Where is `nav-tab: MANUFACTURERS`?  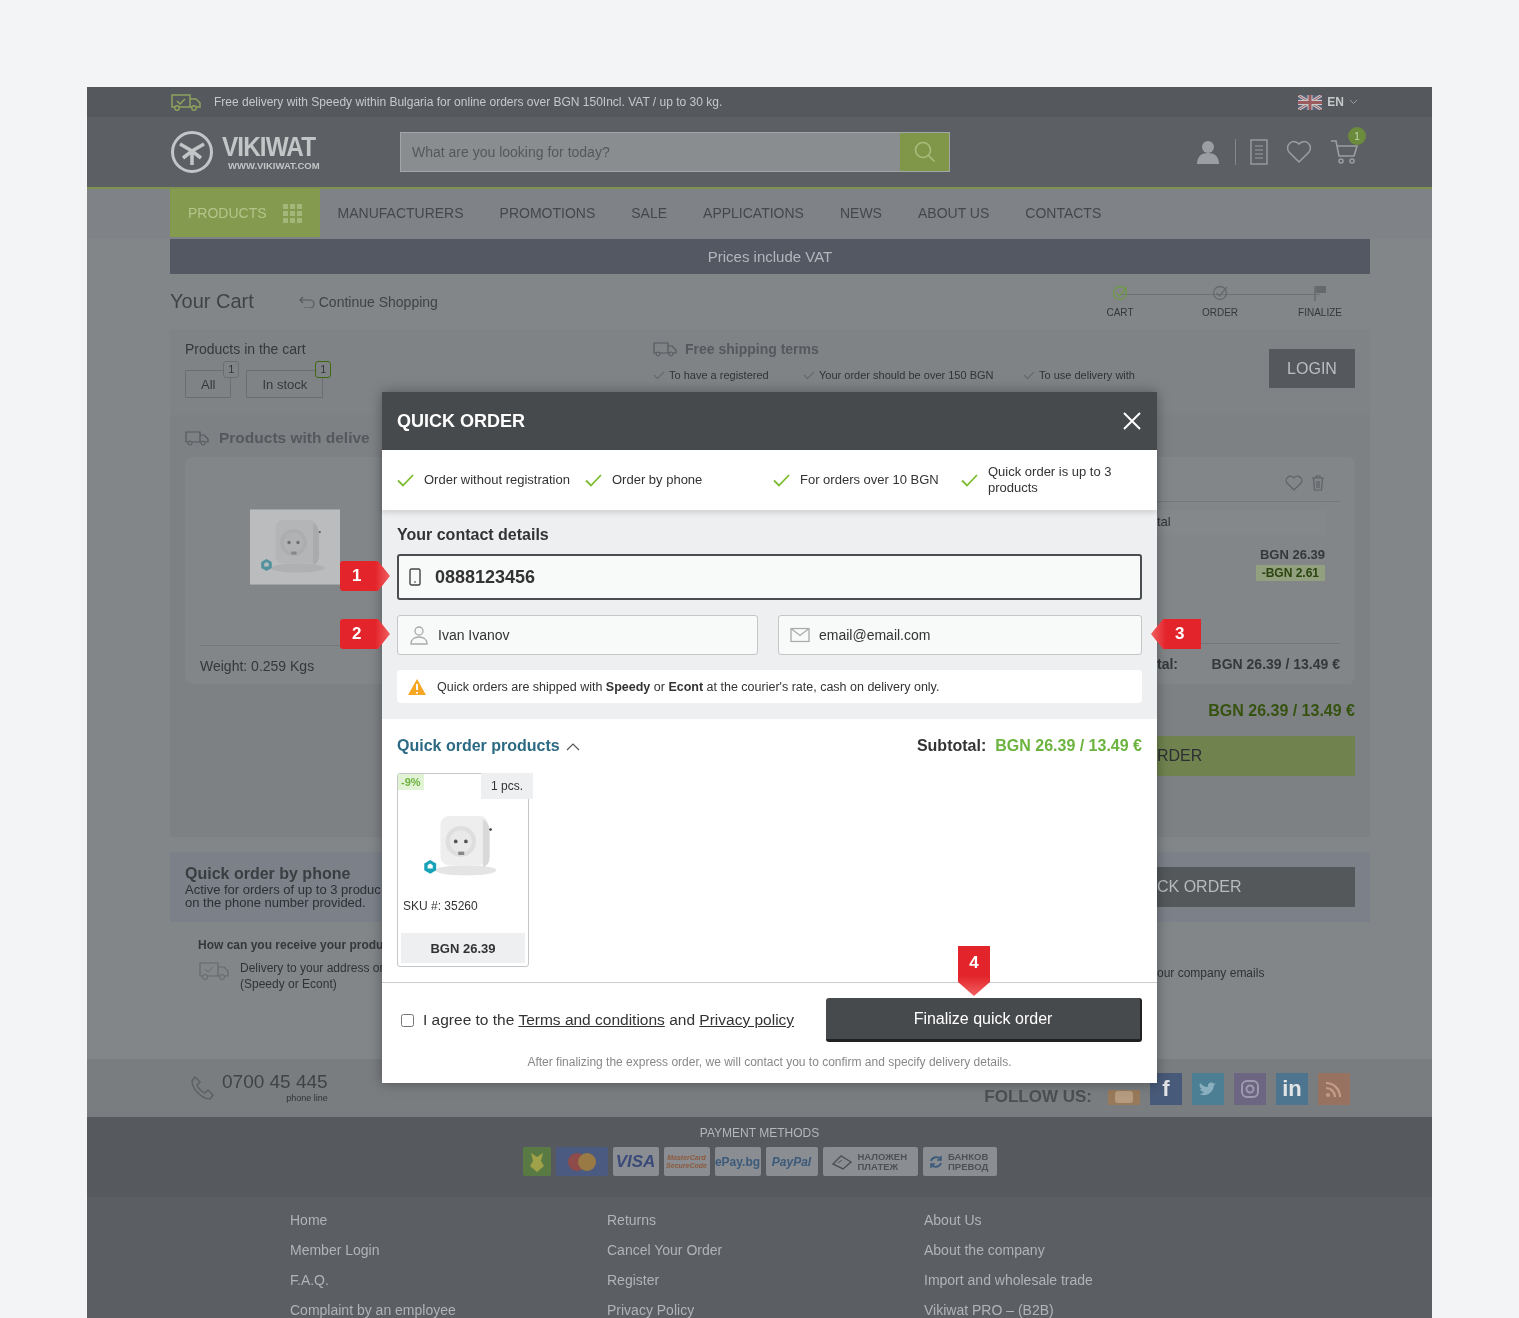 nav-tab: MANUFACTURERS is located at coordinates (400, 213).